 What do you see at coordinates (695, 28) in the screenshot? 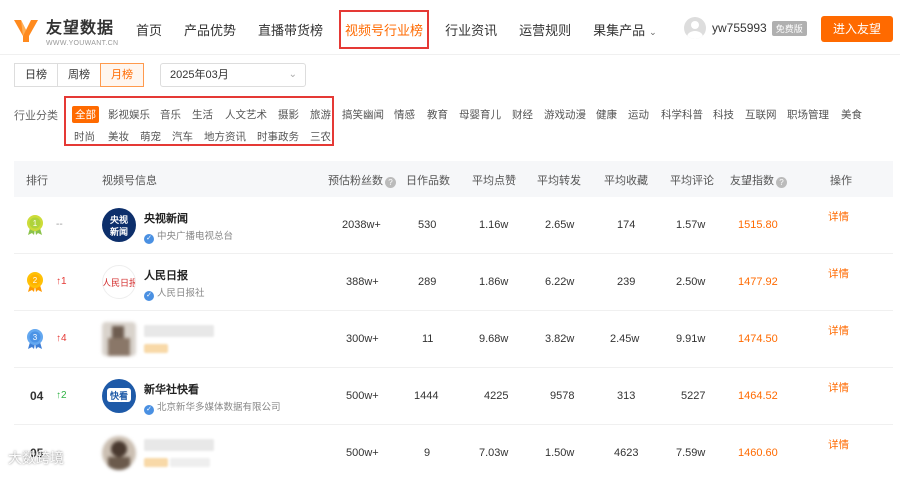
I see `avatar` at bounding box center [695, 28].